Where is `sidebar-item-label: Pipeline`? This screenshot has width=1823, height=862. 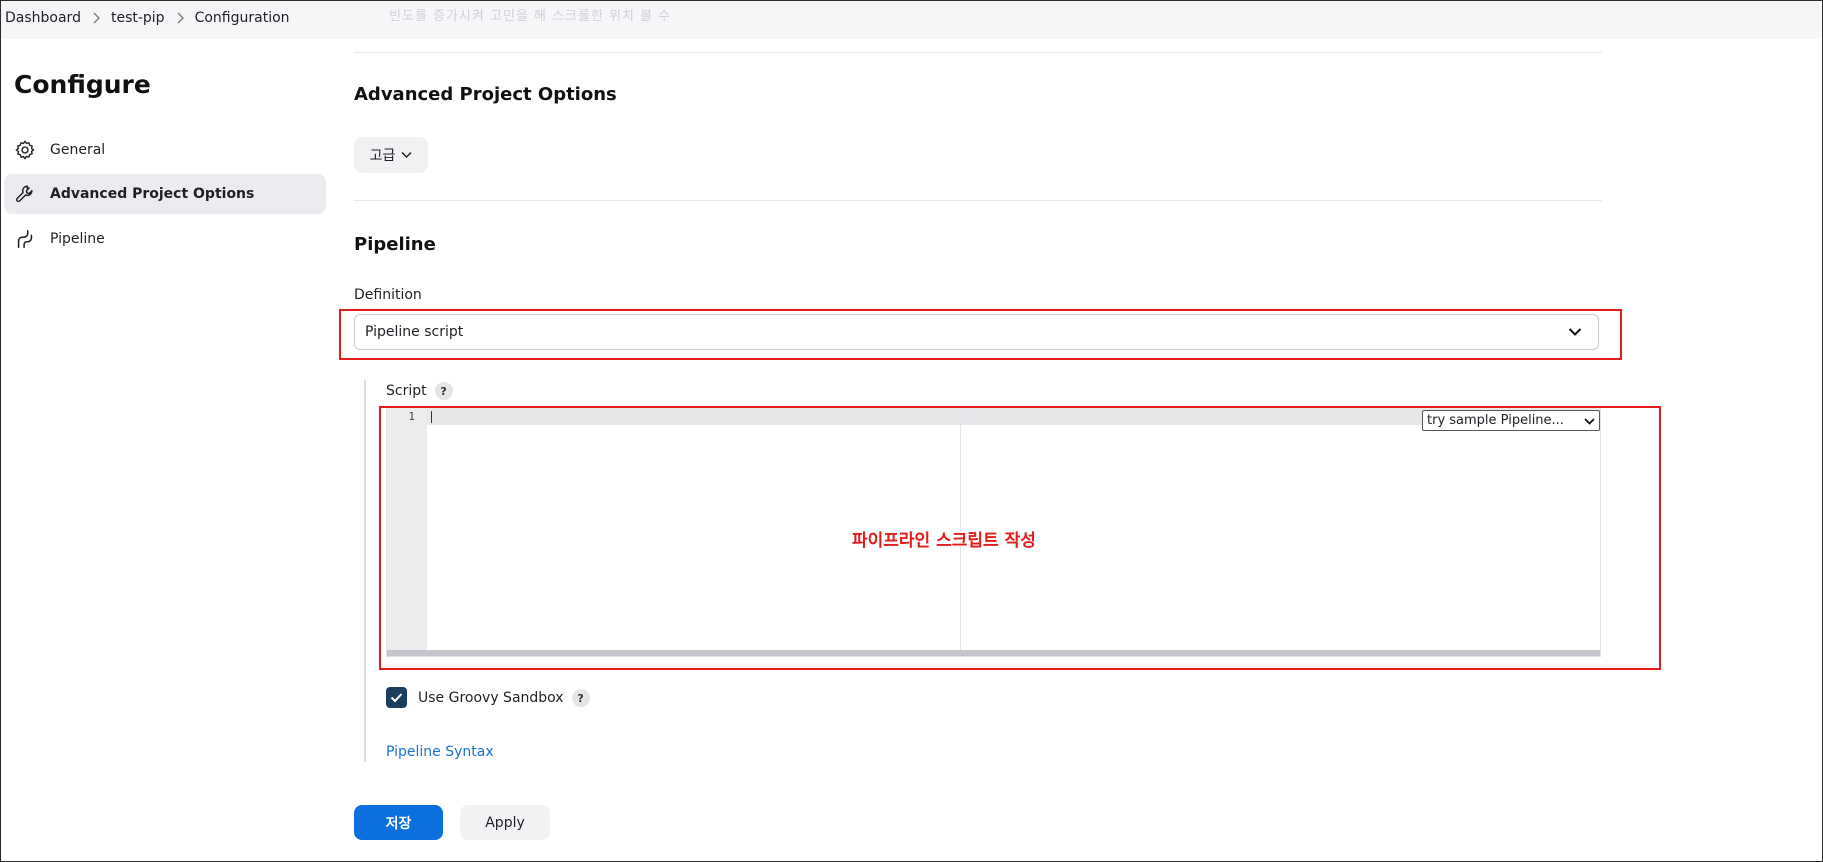 sidebar-item-label: Pipeline is located at coordinates (77, 239).